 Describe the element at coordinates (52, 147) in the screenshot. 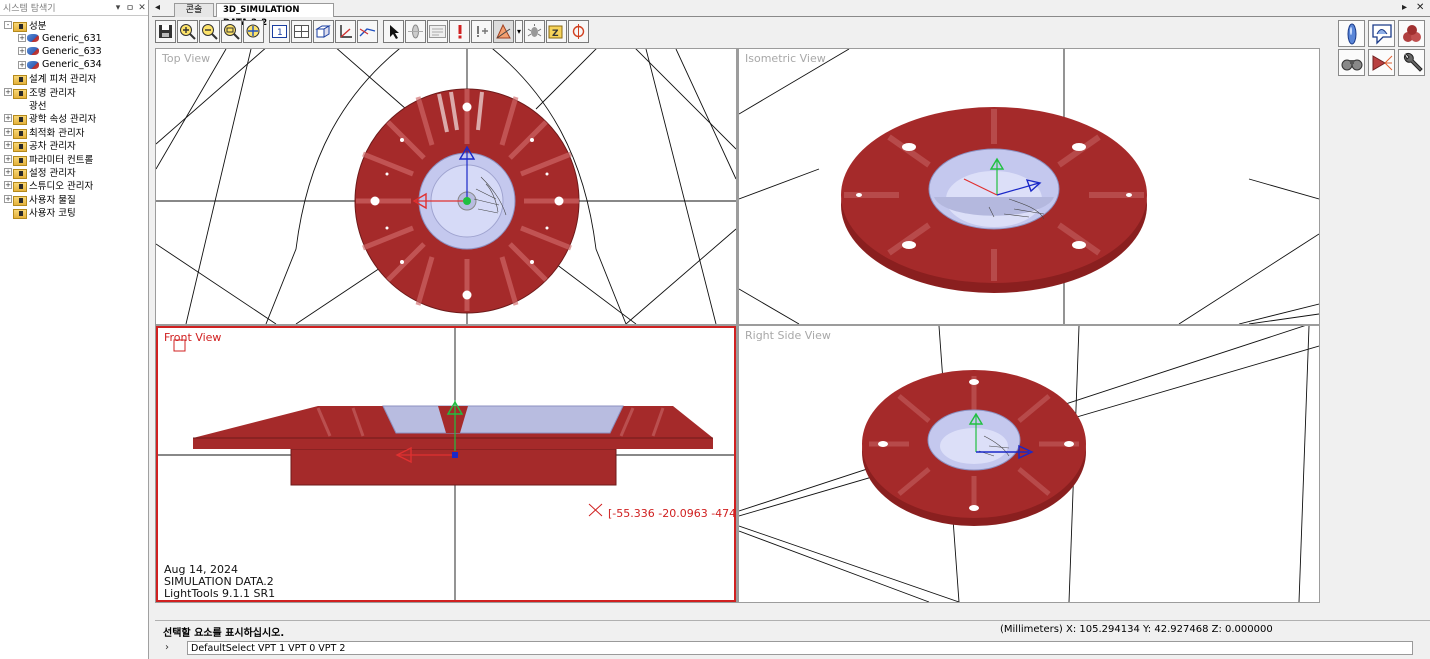

I see `tree-item-label: 공차 관리자` at that location.